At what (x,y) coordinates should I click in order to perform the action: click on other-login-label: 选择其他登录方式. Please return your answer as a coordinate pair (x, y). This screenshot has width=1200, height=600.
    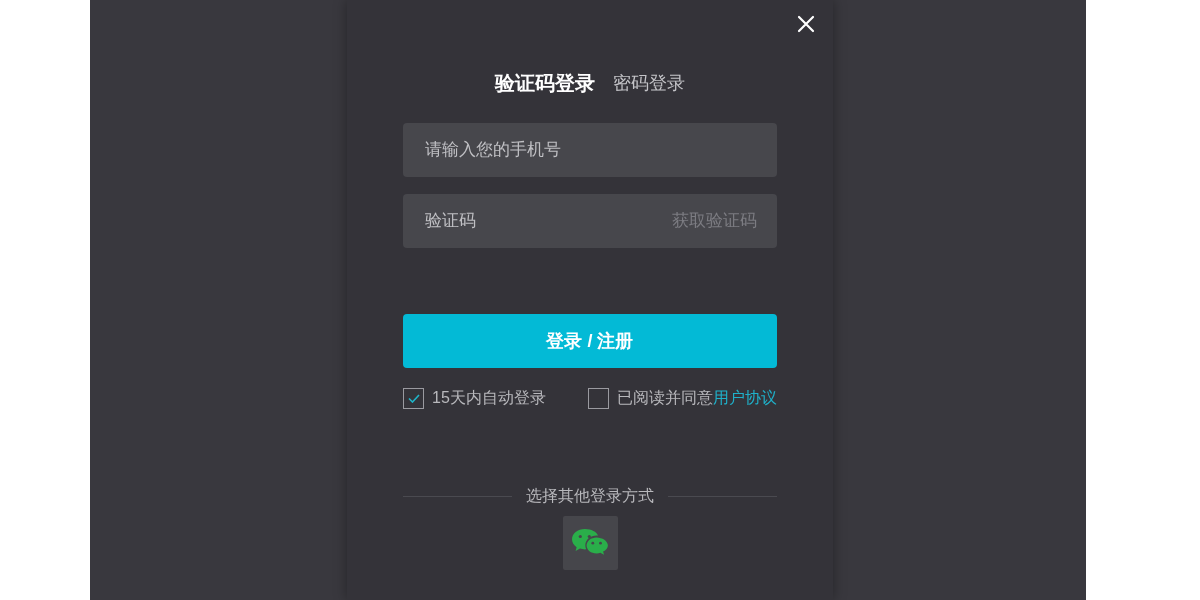
    Looking at the image, I should click on (590, 496).